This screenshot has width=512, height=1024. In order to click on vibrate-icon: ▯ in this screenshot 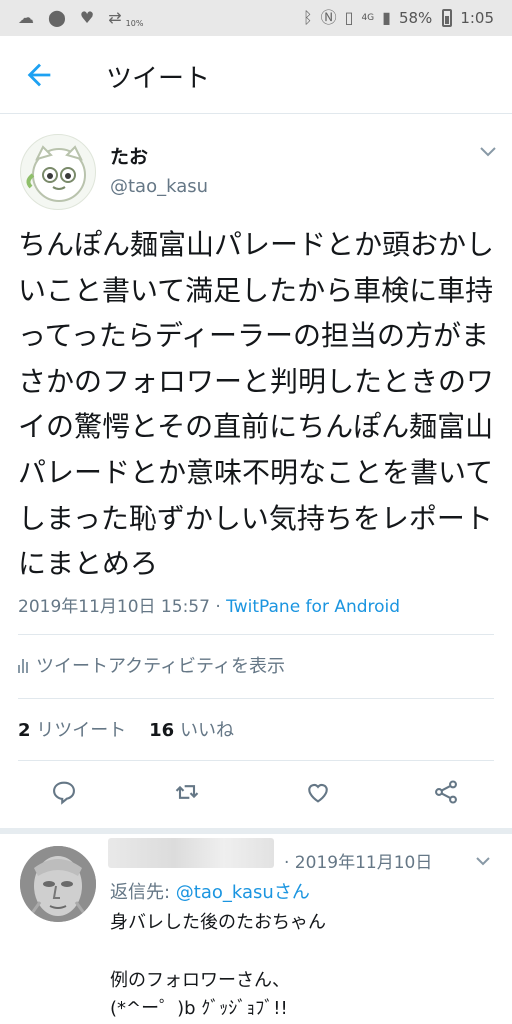, I will do `click(349, 17)`.